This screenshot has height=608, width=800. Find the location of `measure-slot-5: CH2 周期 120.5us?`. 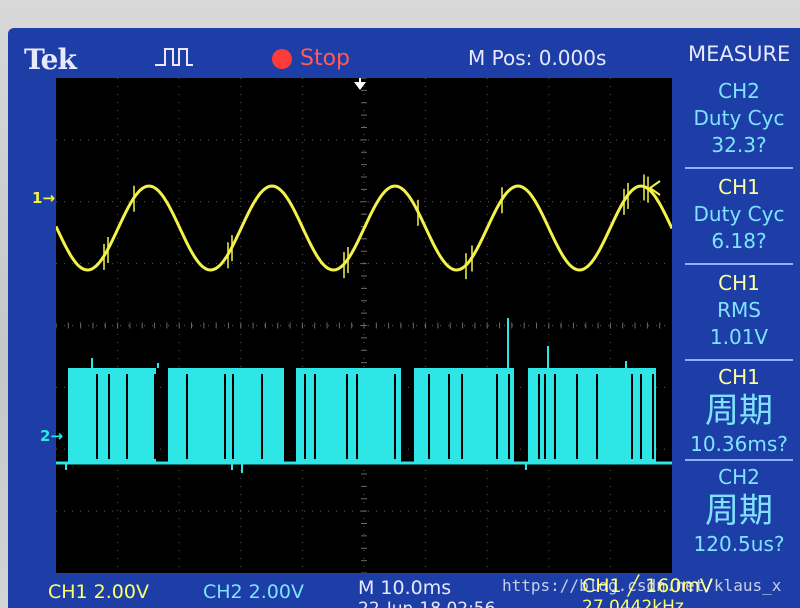

measure-slot-5: CH2 周期 120.5us? is located at coordinates (739, 511).